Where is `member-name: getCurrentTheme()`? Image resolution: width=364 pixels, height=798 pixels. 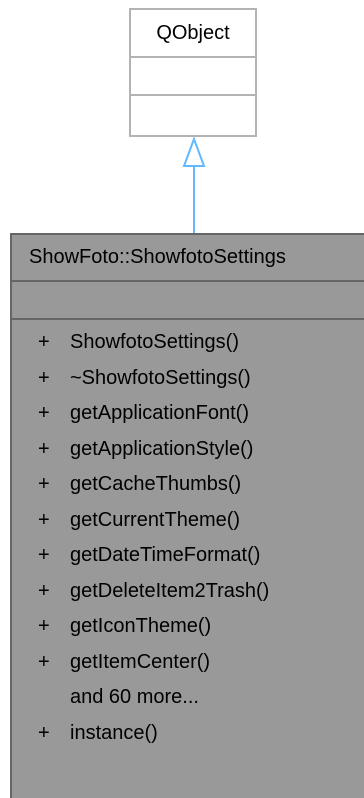
member-name: getCurrentTheme() is located at coordinates (155, 519).